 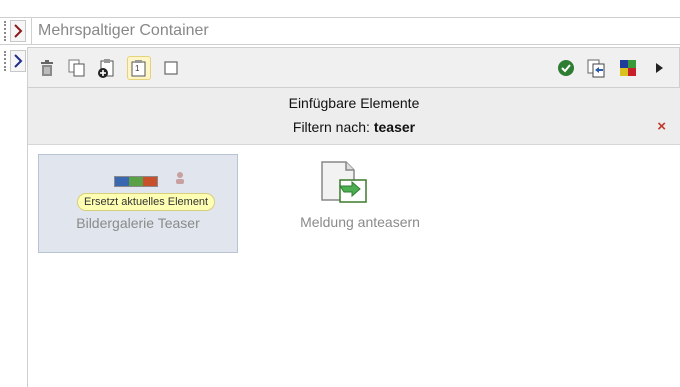 I want to click on checkbox-icon, so click(x=171, y=68).